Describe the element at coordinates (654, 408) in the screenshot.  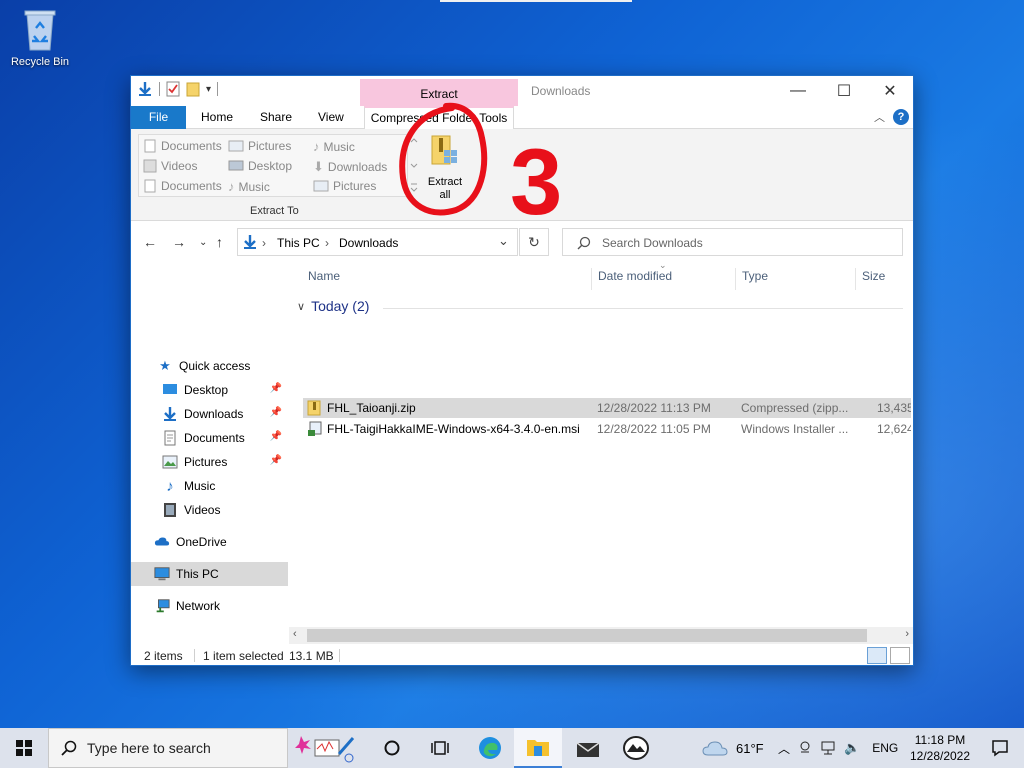
I see `file-date: 12/28/2022 11:13 PM` at that location.